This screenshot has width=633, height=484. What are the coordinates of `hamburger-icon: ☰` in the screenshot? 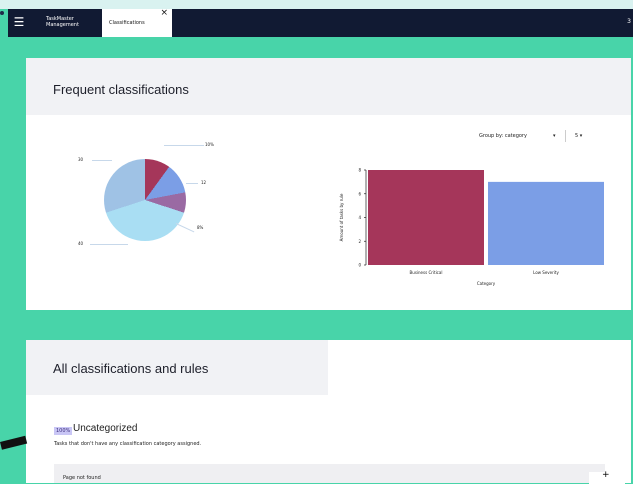 It's located at (19, 22).